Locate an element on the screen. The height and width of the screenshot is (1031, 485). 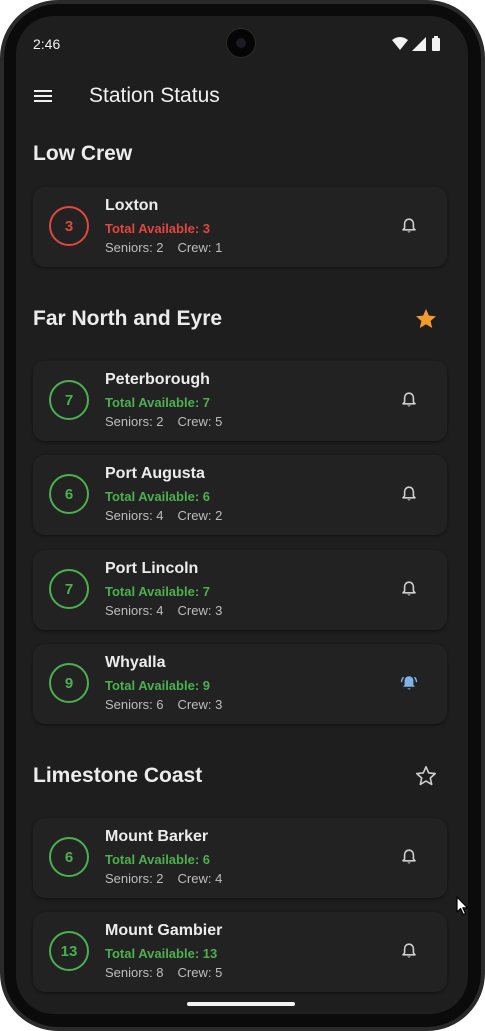
crew-breakdown: Seniors: 2 Crew: 4 is located at coordinates (163, 878).